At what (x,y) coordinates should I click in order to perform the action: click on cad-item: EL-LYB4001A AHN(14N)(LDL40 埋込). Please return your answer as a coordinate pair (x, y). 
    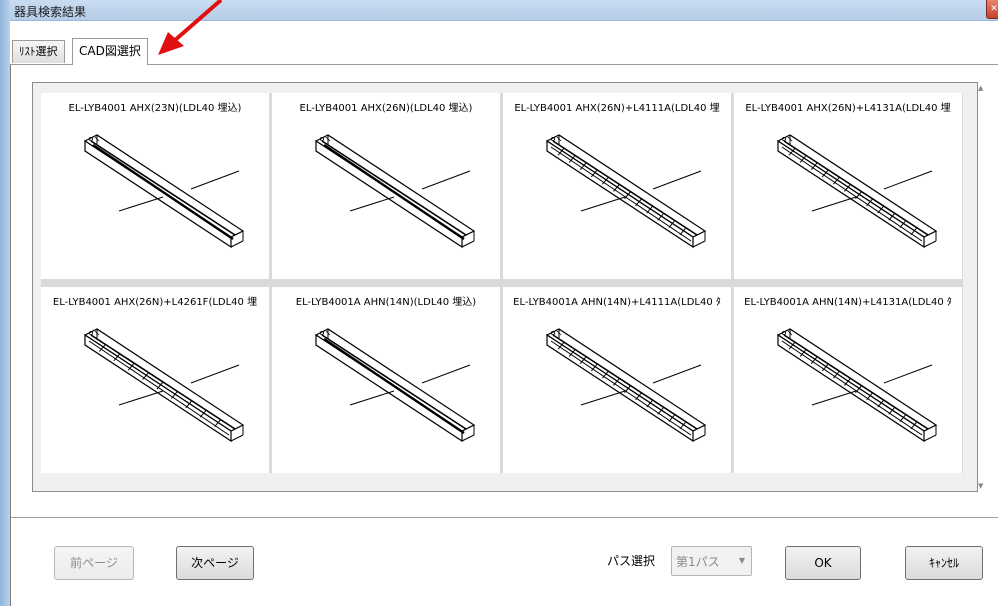
    Looking at the image, I should click on (386, 380).